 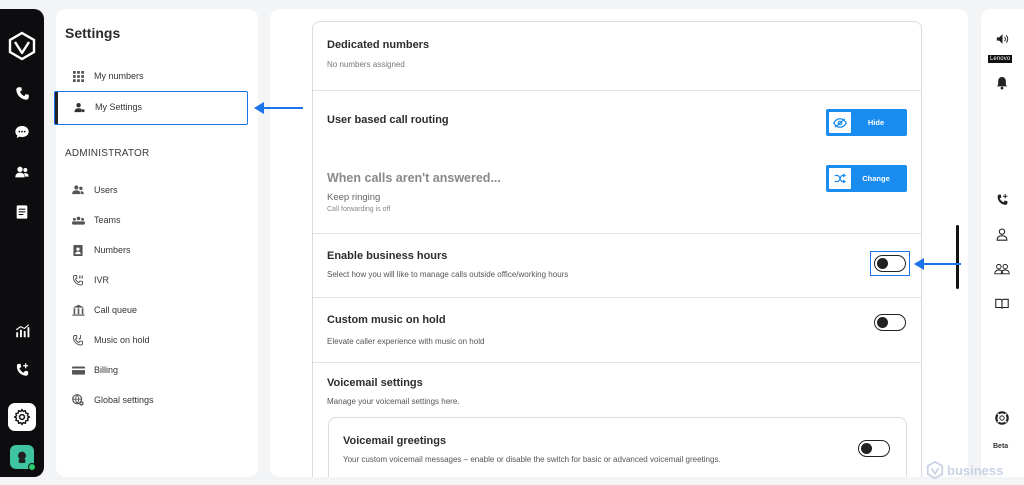 What do you see at coordinates (876, 122) in the screenshot?
I see `hide-button-label: Hide` at bounding box center [876, 122].